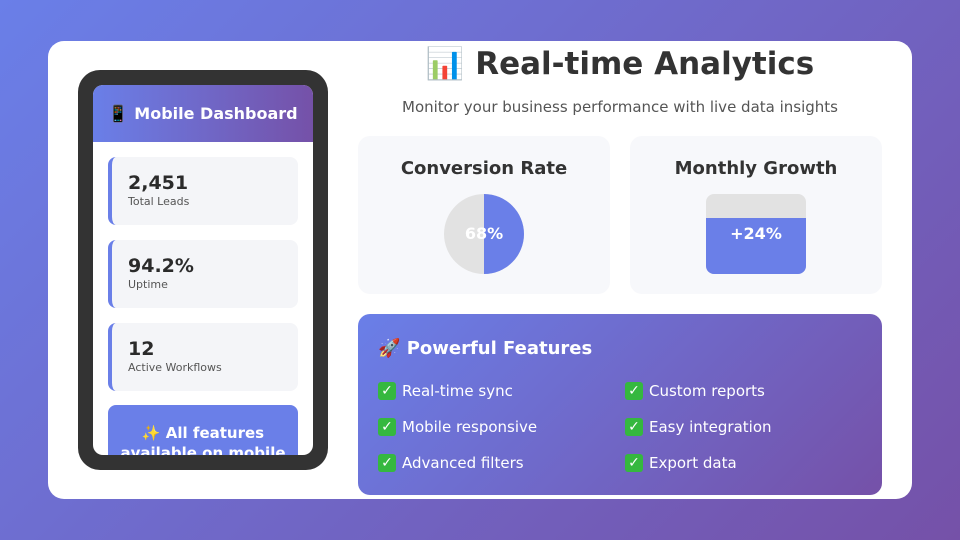 The height and width of the screenshot is (540, 960). I want to click on feature-item: ✓ Easy integration, so click(698, 427).